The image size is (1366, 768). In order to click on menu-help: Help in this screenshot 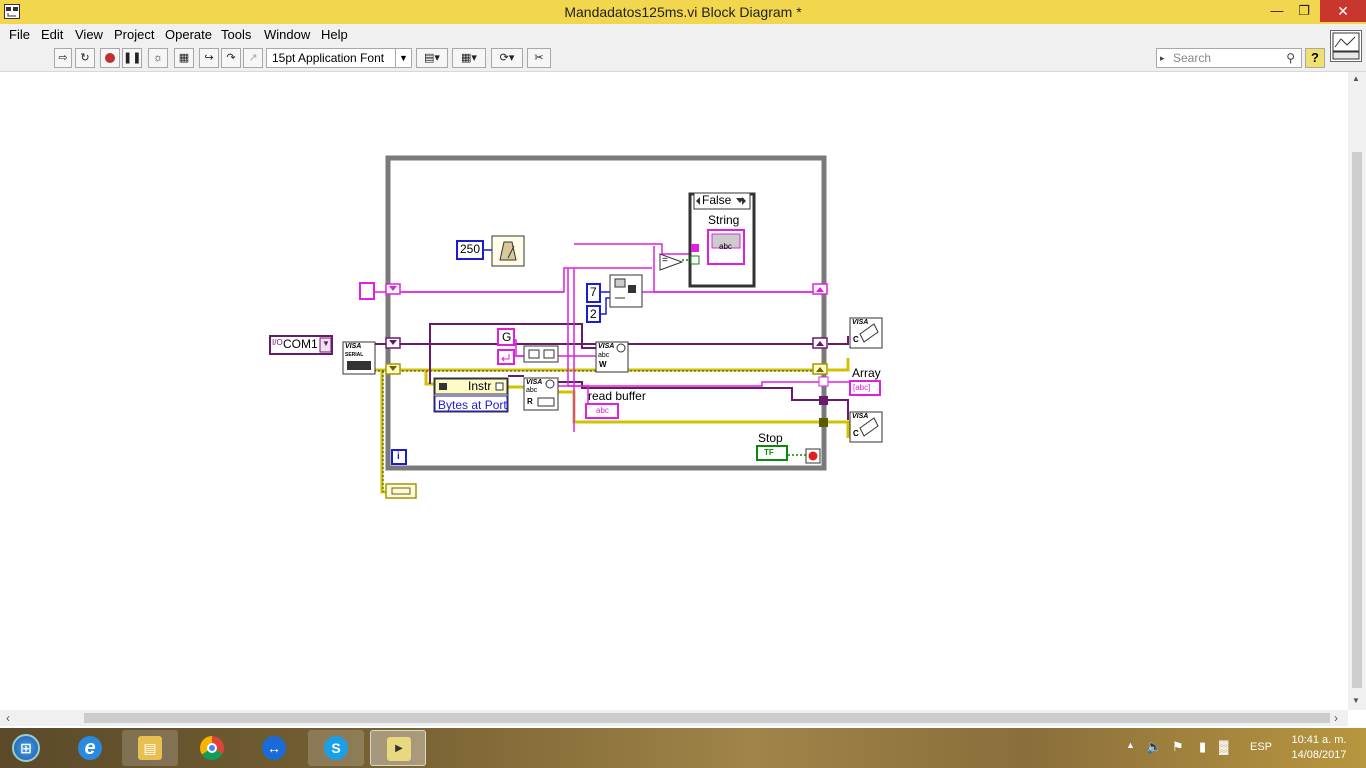, I will do `click(334, 34)`.